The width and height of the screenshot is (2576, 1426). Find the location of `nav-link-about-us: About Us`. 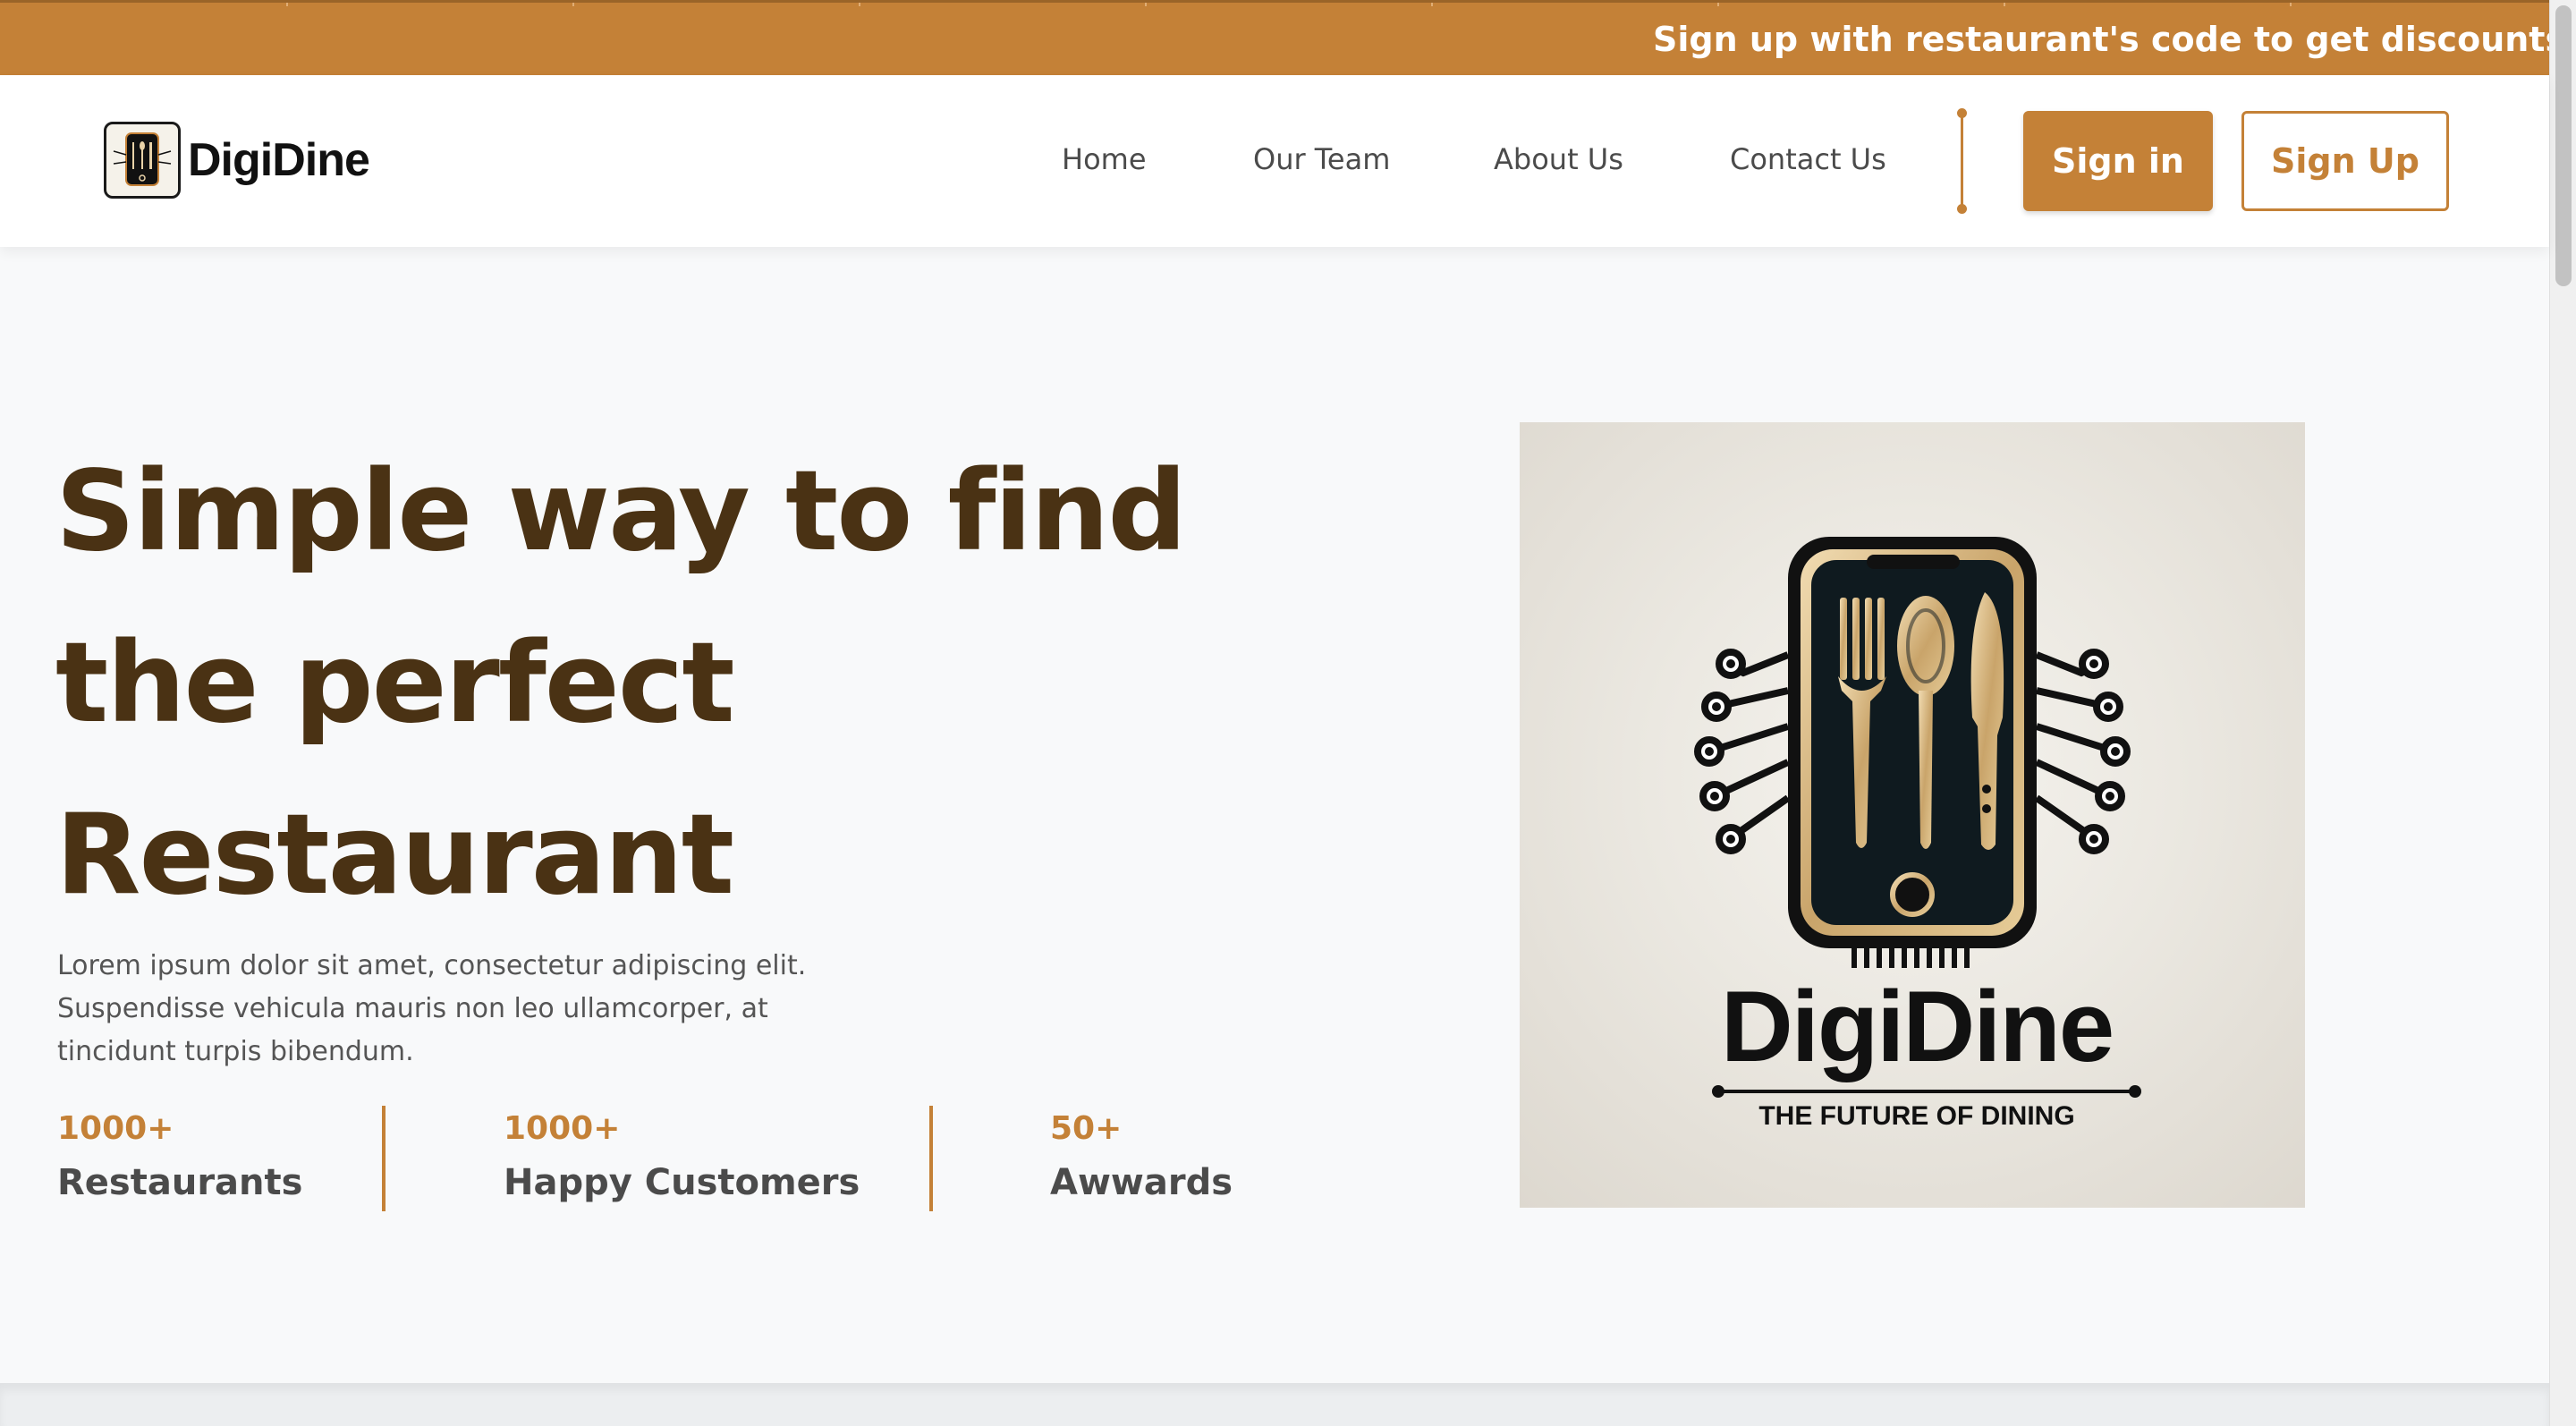

nav-link-about-us: About Us is located at coordinates (1558, 159).